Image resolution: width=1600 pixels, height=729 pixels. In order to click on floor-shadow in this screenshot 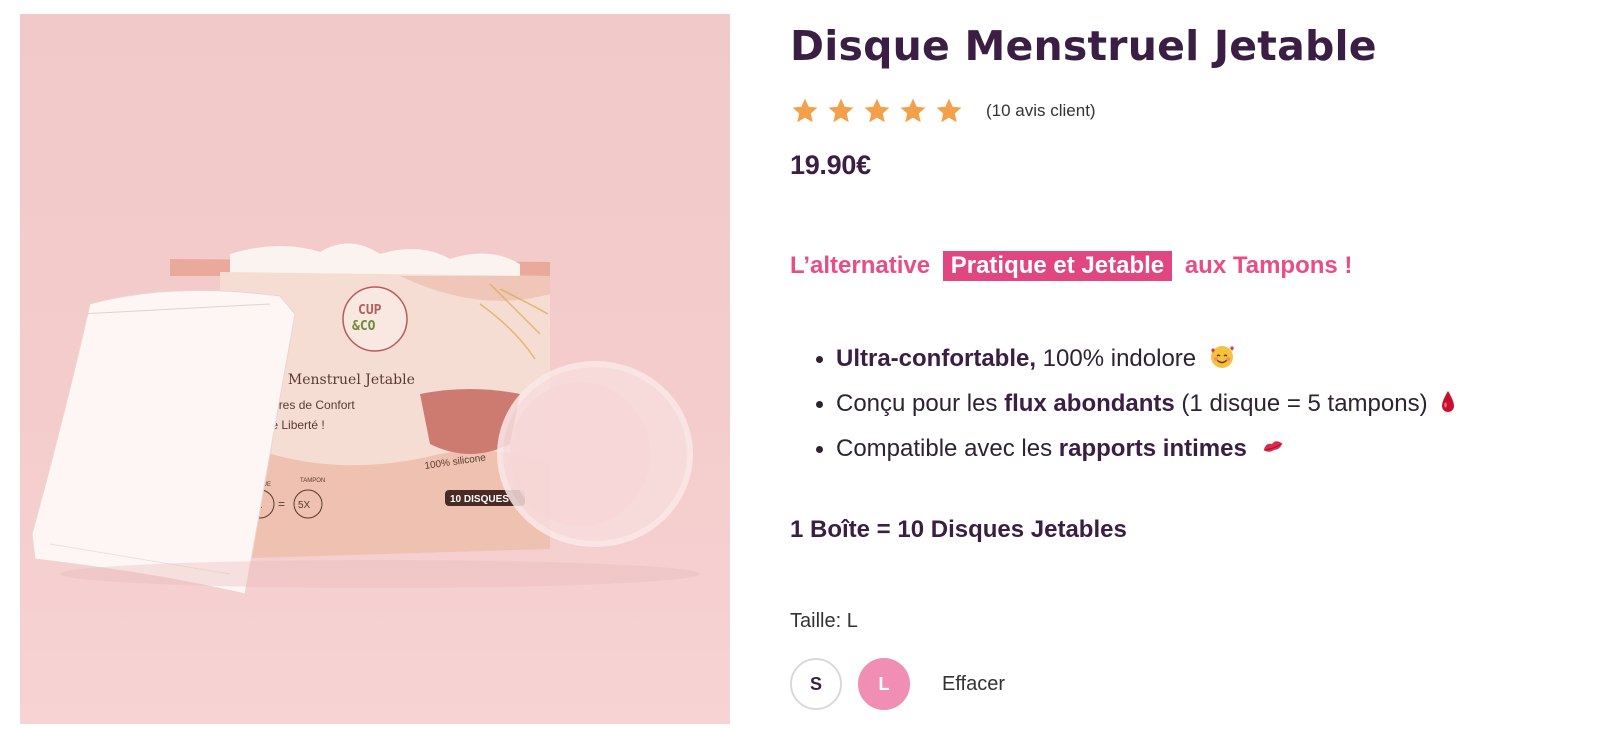, I will do `click(380, 574)`.